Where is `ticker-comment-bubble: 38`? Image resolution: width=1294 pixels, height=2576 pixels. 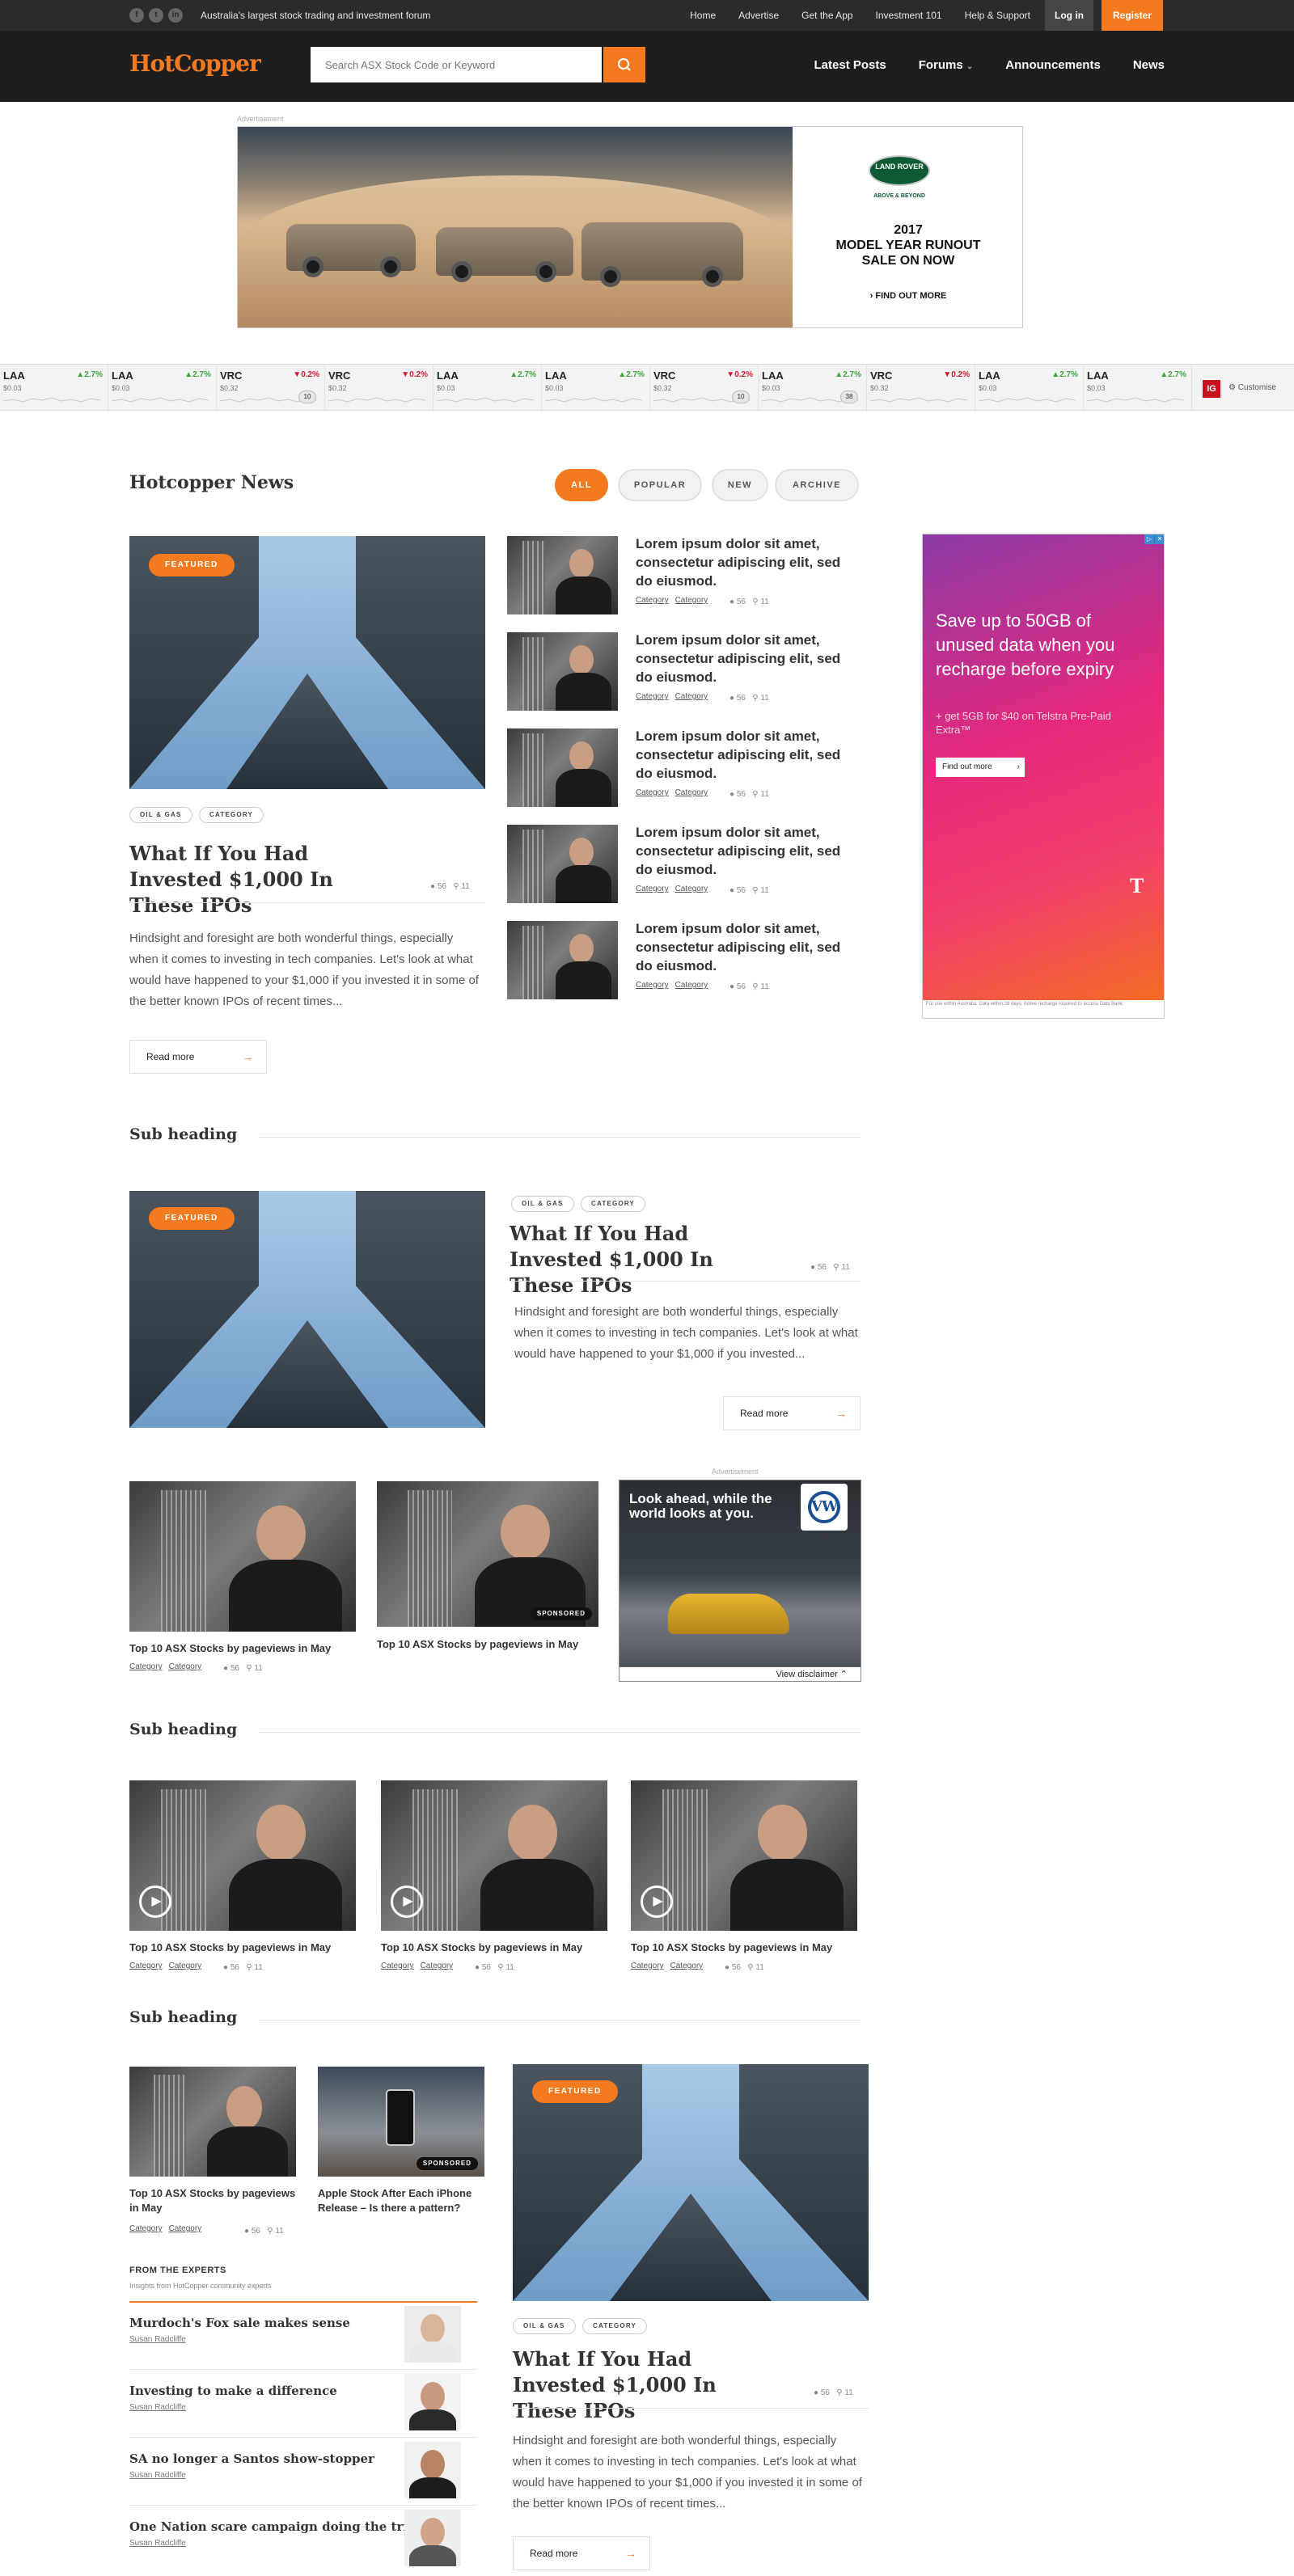
ticker-comment-bubble: 38 is located at coordinates (849, 397).